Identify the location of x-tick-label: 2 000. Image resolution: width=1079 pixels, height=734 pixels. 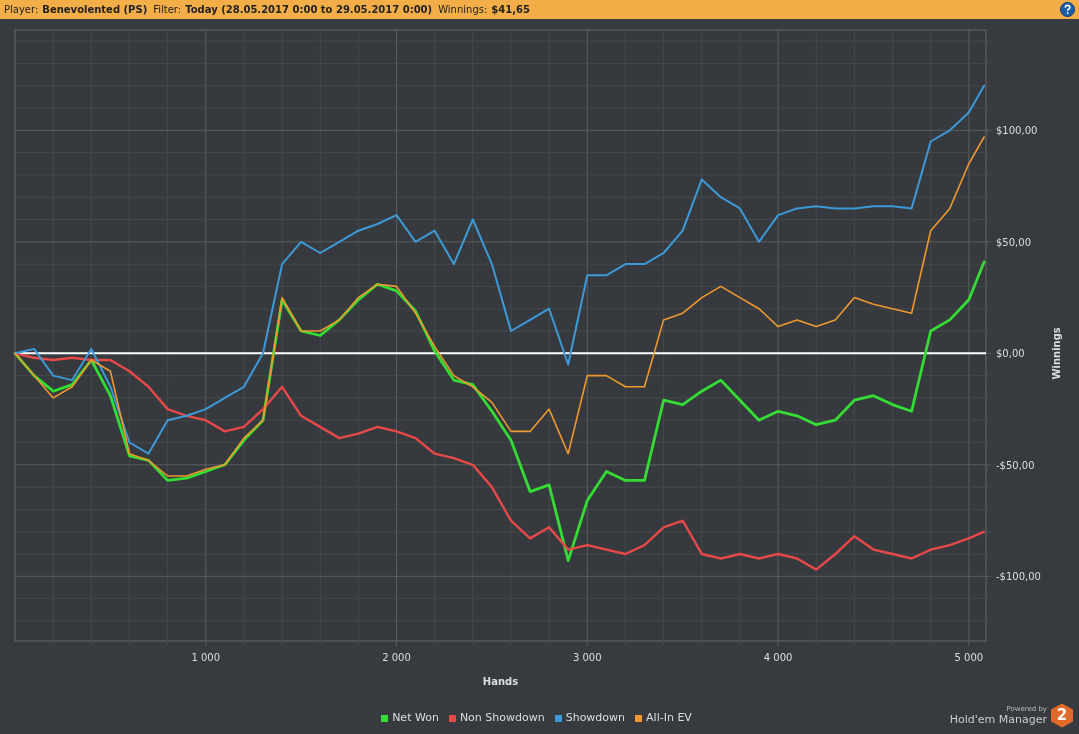
(396, 657).